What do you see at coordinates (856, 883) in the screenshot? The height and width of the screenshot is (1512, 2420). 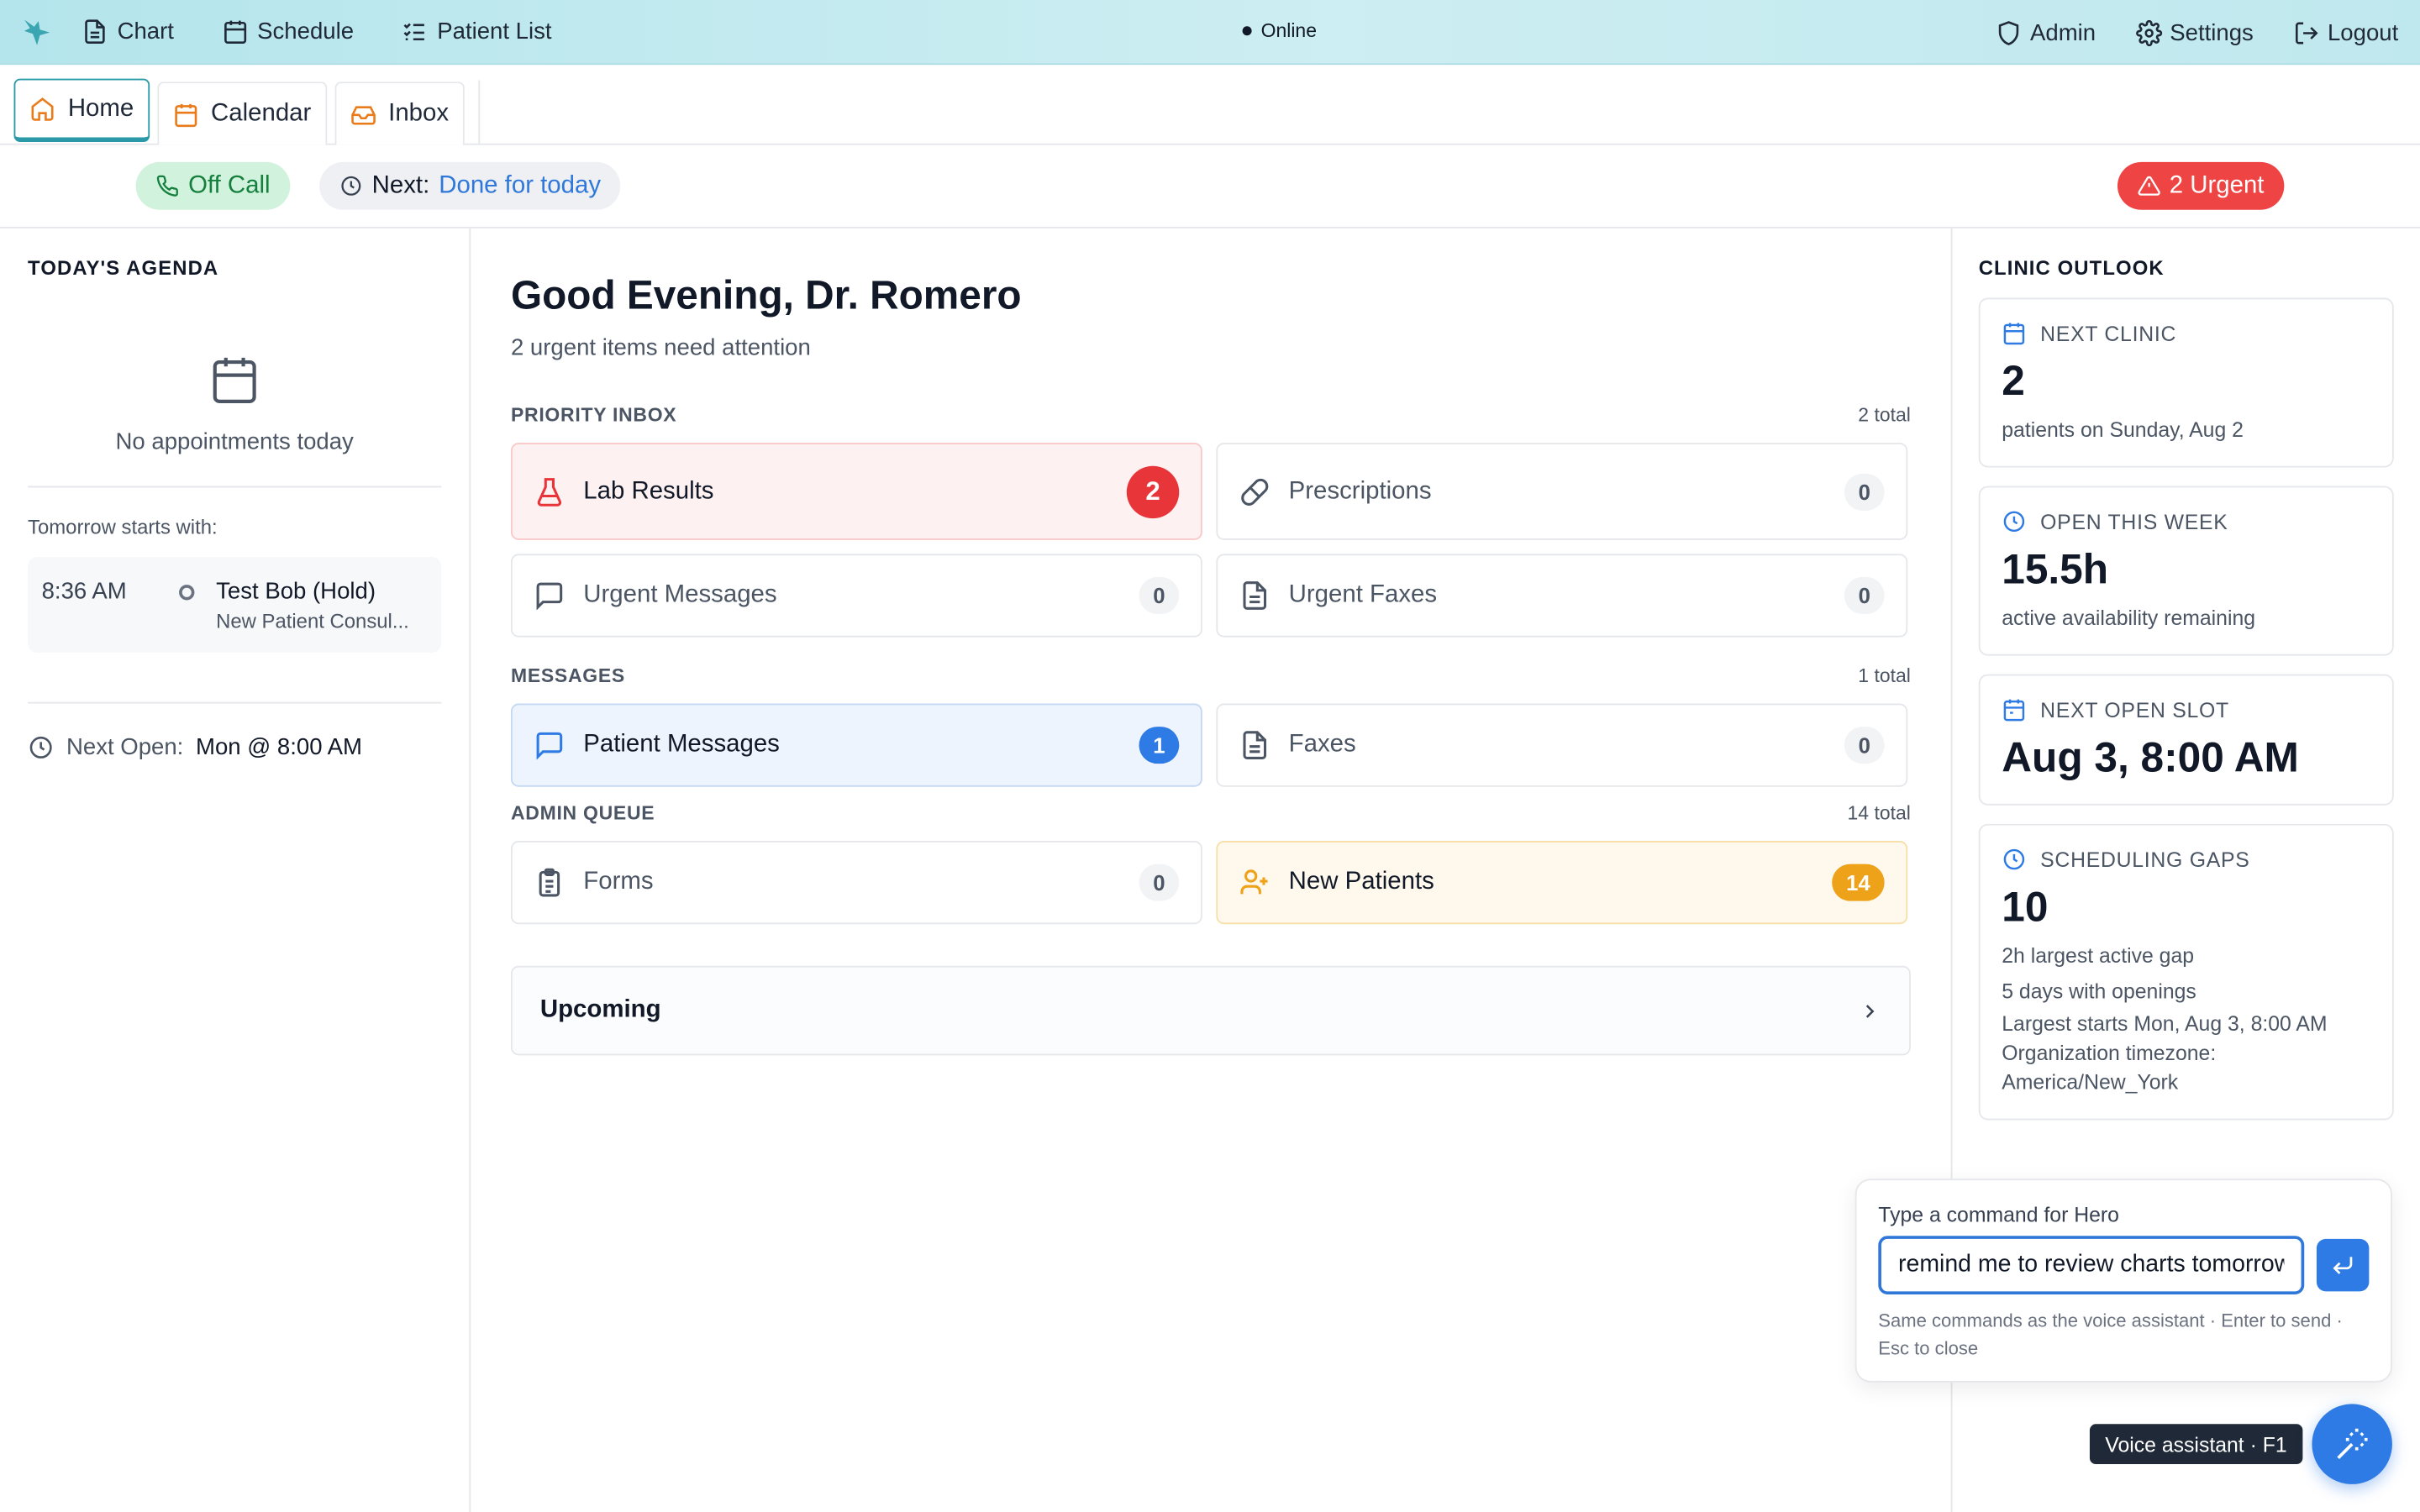 I see `card-forms: Forms 0` at bounding box center [856, 883].